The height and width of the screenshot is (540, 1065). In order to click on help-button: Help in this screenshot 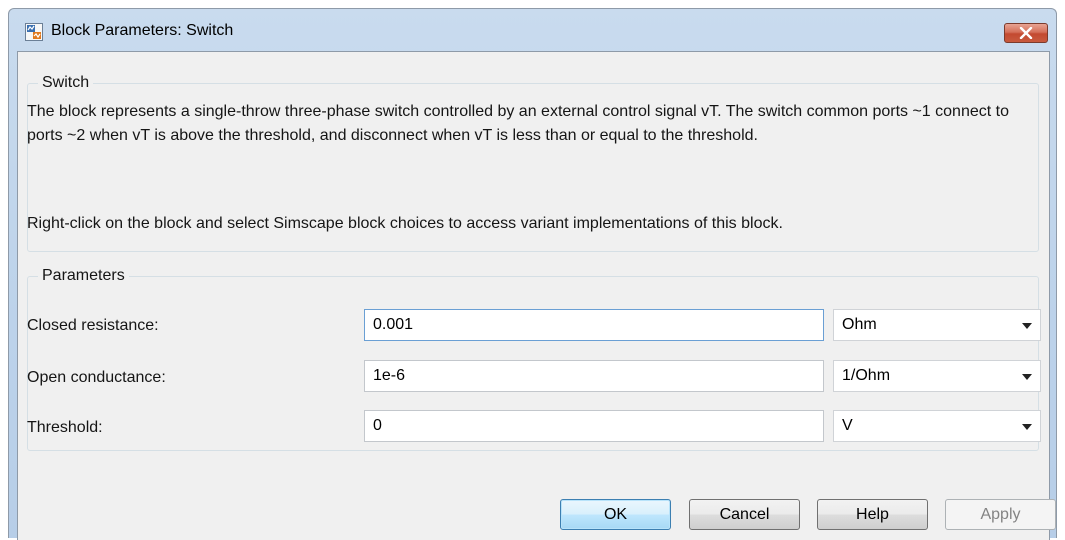, I will do `click(872, 514)`.